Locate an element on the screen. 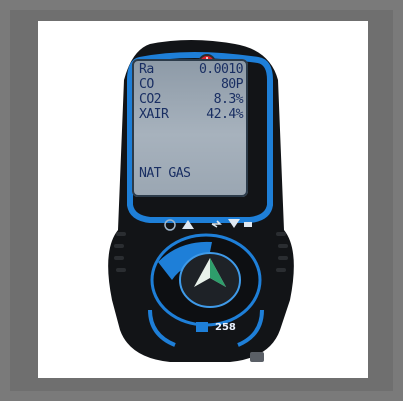 This screenshot has width=403, height=401. lcd-row-co2: CO2 8.3% is located at coordinates (191, 99).